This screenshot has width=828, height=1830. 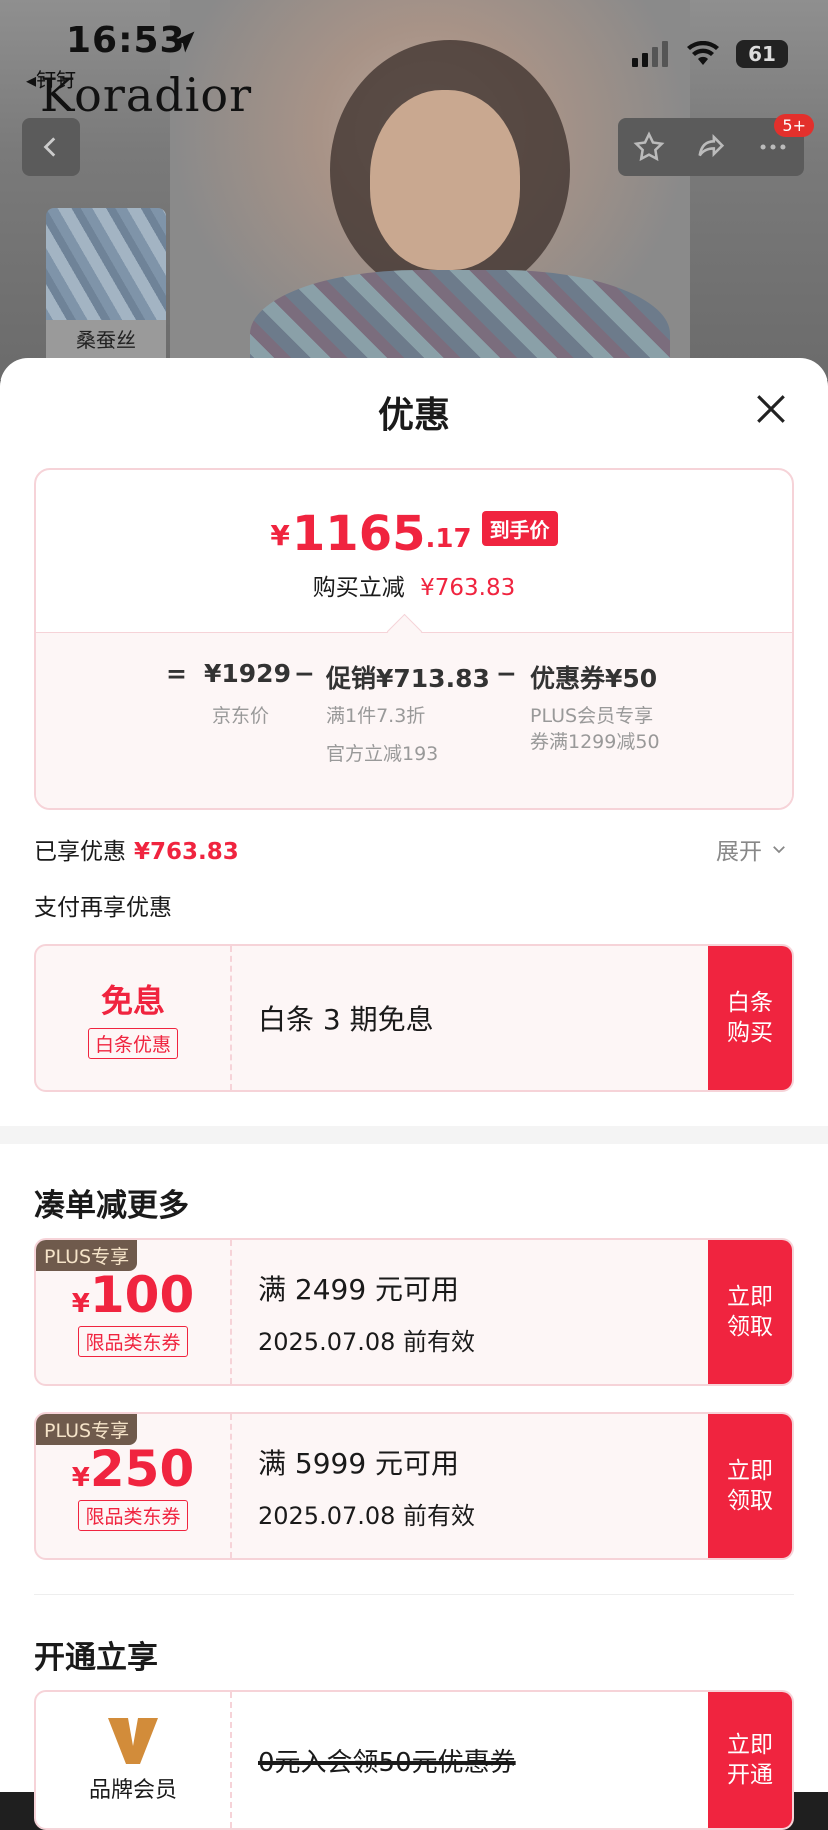 I want to click on coupon-info: 满 5999 元可用 2025.07.08 前有效, so click(x=366, y=1486).